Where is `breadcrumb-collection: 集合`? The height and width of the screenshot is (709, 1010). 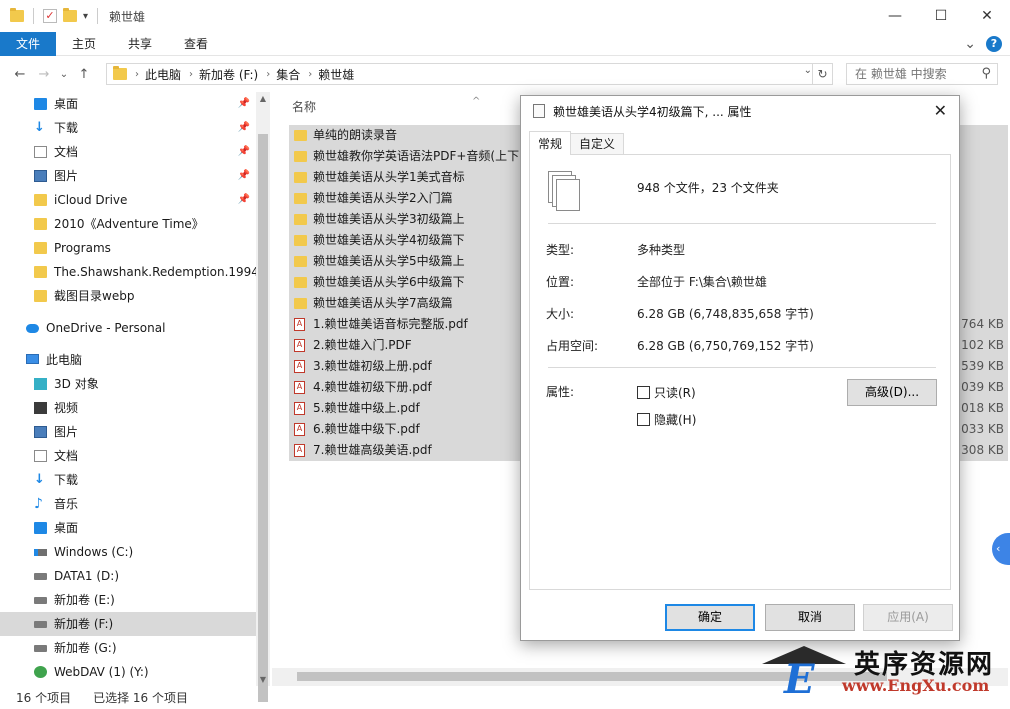 breadcrumb-collection: 集合 is located at coordinates (288, 74).